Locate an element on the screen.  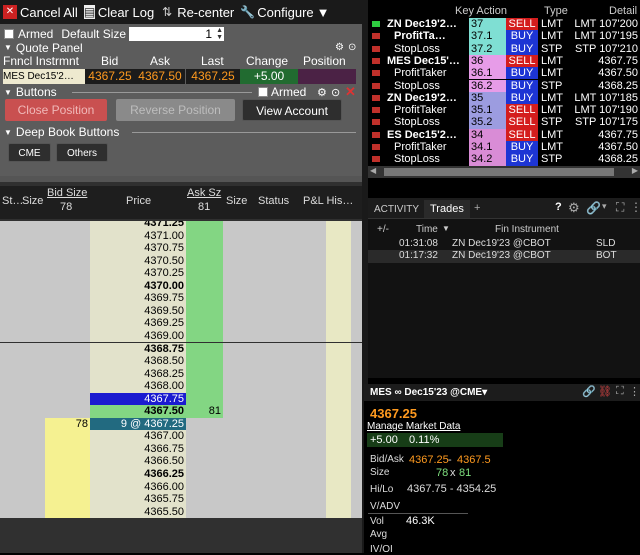
ladder-row: 4370.25 is located at coordinates (181, 273).